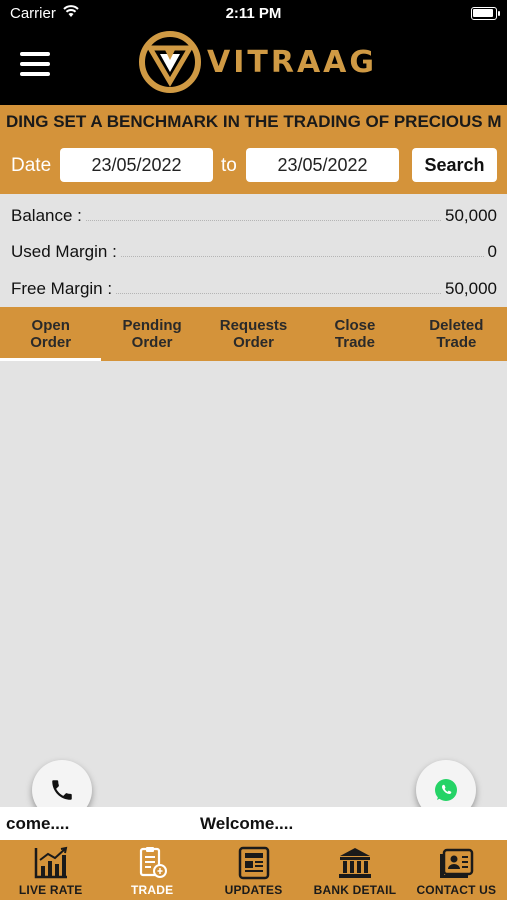 This screenshot has width=507, height=900. I want to click on tab-pending-order: Pending Order, so click(151, 334).